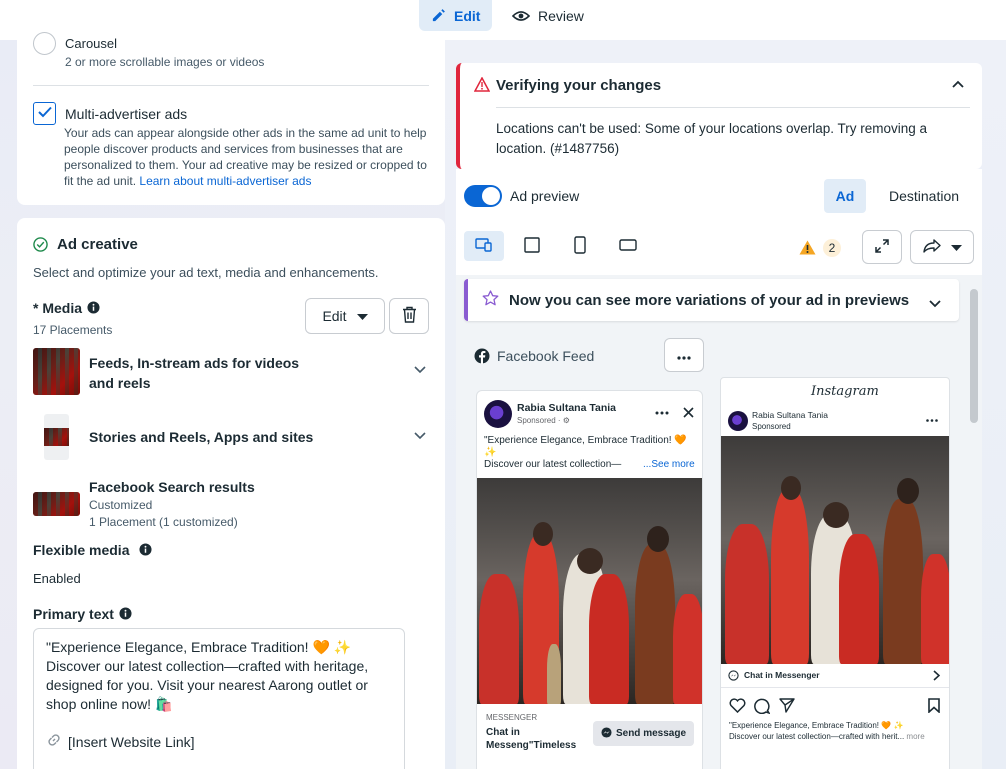 The width and height of the screenshot is (1006, 769). What do you see at coordinates (467, 15) in the screenshot?
I see `tab-edit-label: Edit` at bounding box center [467, 15].